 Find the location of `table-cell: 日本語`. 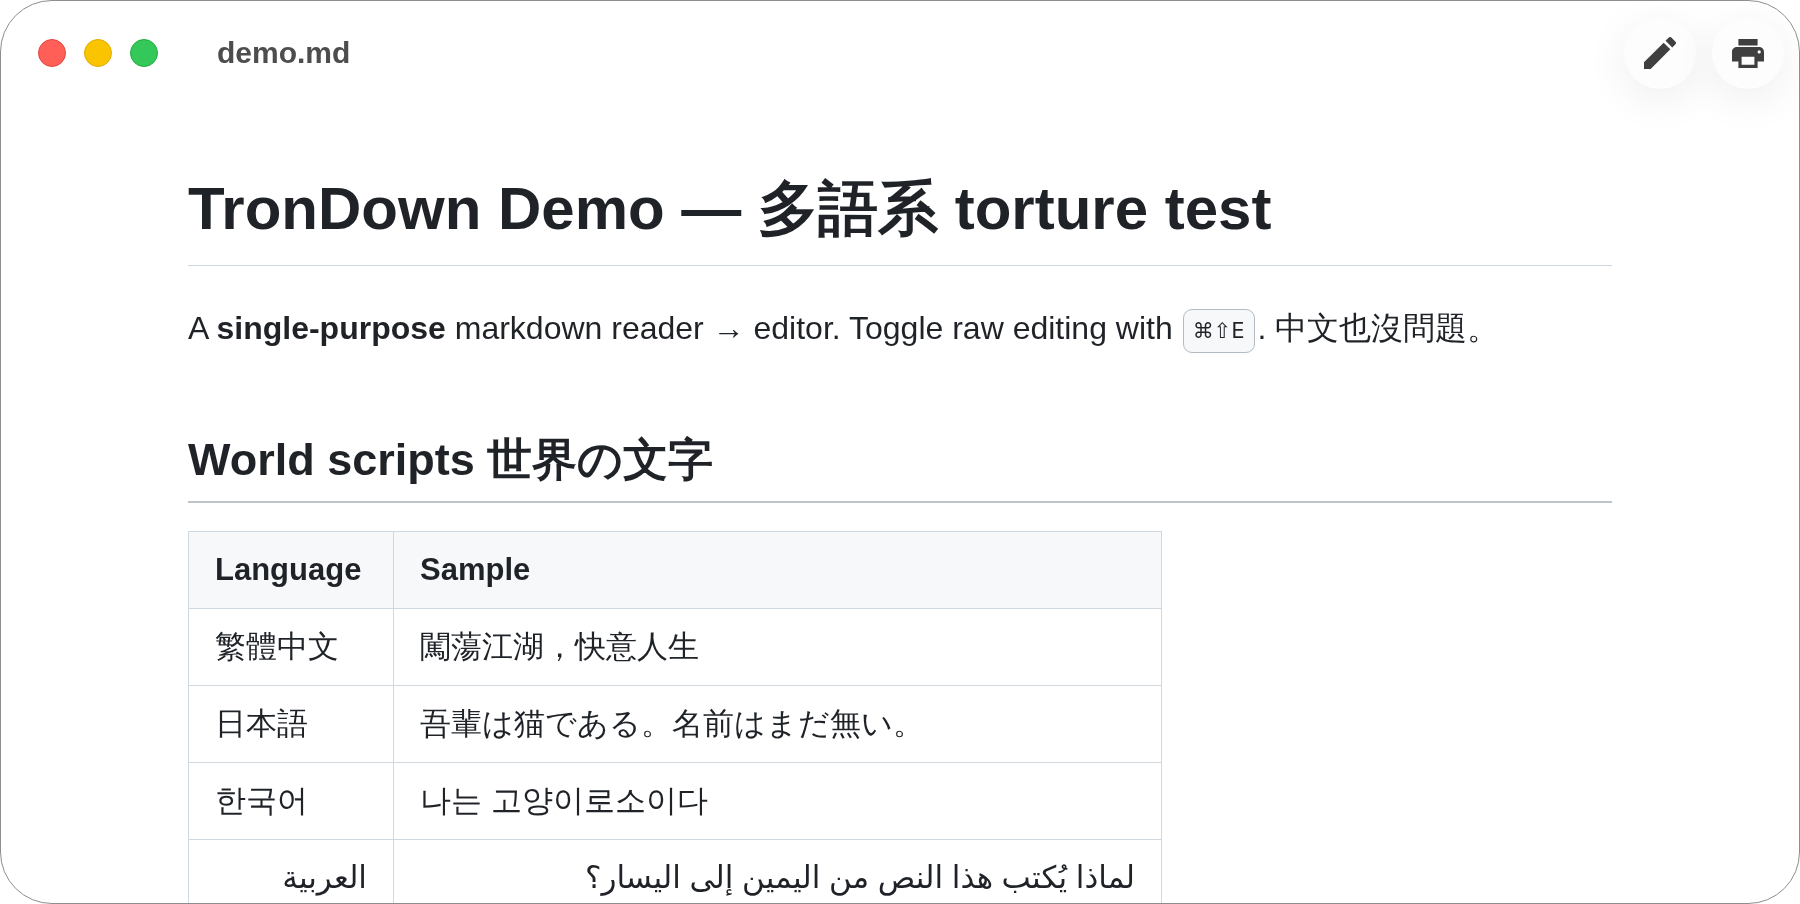

table-cell: 日本語 is located at coordinates (291, 724).